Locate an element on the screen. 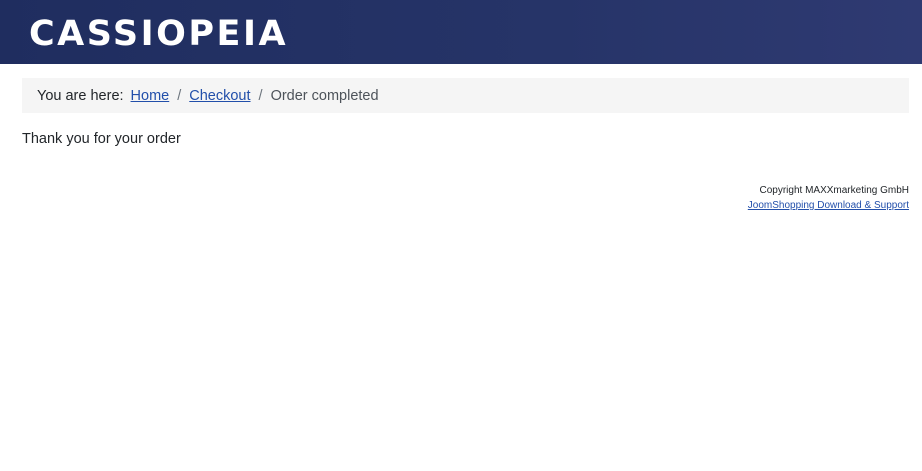 This screenshot has width=922, height=471. footer-support-link: JoomShopping Download & Support is located at coordinates (828, 205).